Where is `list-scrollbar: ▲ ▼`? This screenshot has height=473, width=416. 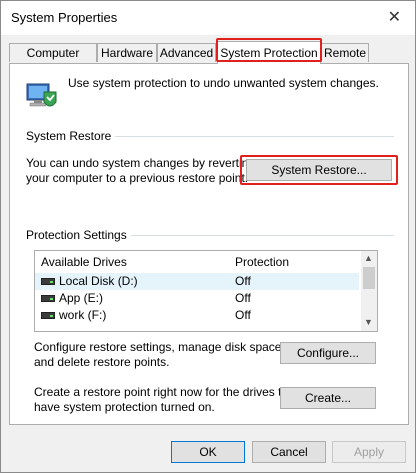 list-scrollbar: ▲ ▼ is located at coordinates (369, 291).